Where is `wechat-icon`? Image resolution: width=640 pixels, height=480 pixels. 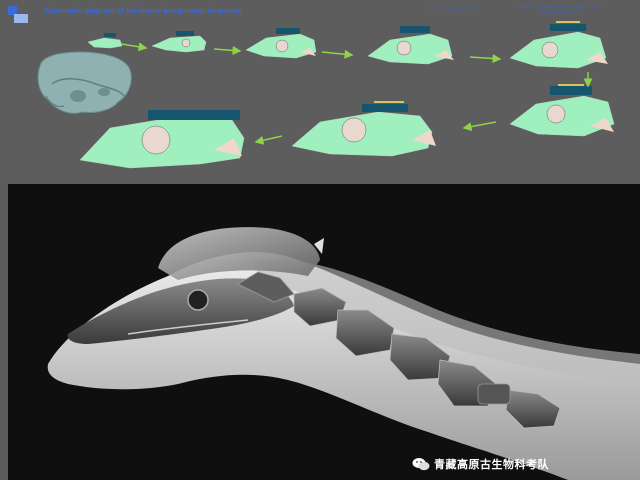 wechat-icon is located at coordinates (421, 464).